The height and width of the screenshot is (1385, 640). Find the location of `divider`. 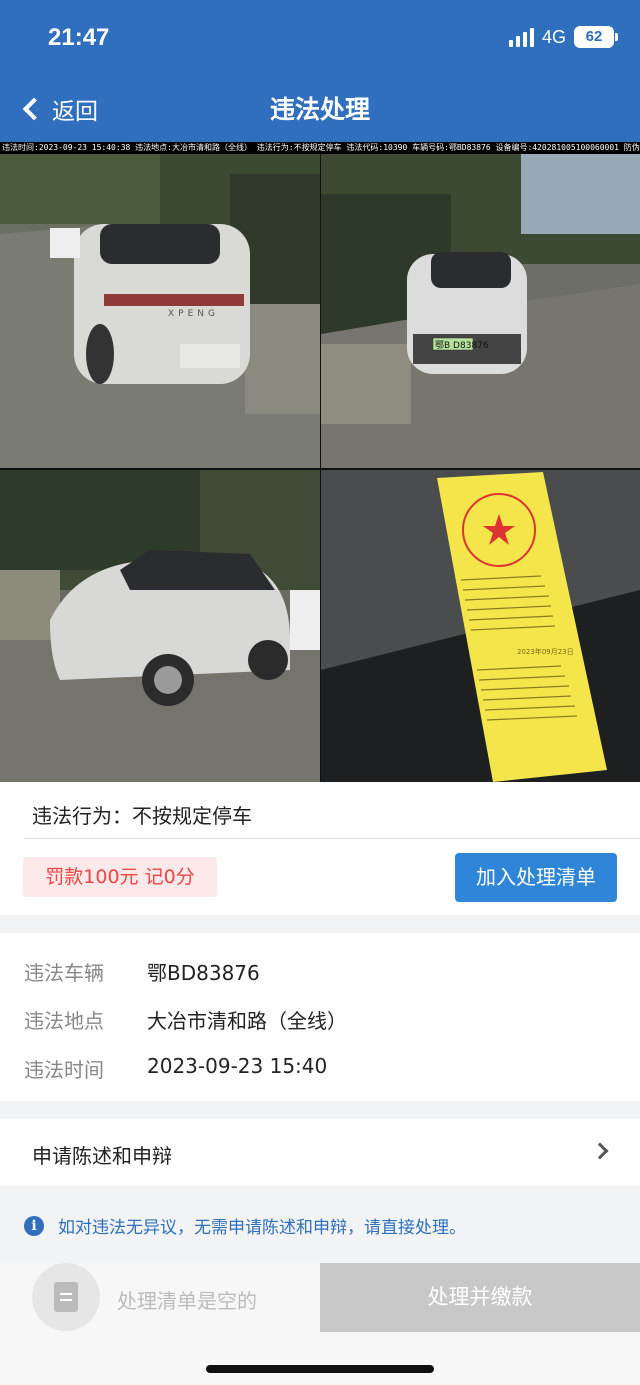

divider is located at coordinates (332, 838).